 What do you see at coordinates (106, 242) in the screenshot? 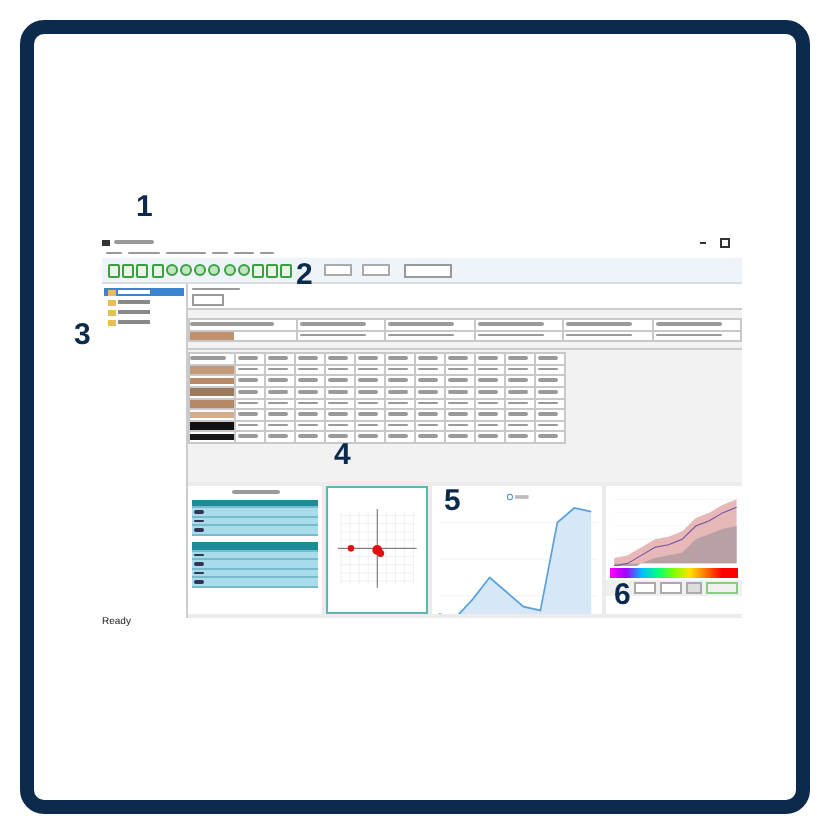
I see `app-logo-icon` at bounding box center [106, 242].